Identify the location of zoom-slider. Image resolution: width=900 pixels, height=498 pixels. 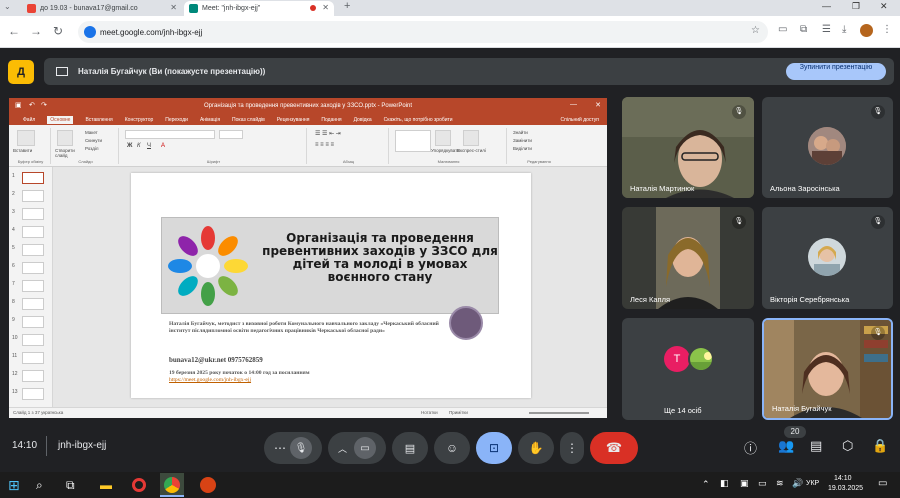
(559, 413).